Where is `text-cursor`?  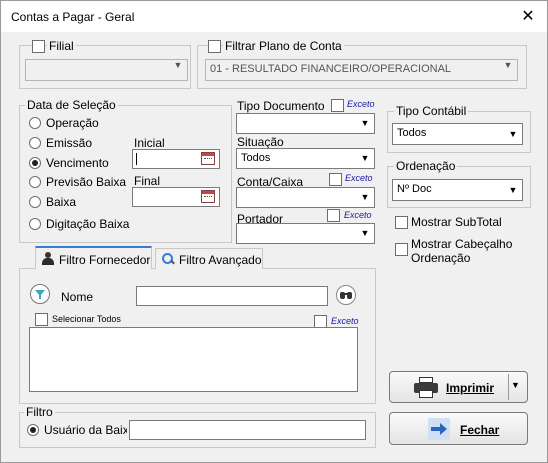
text-cursor is located at coordinates (136, 159).